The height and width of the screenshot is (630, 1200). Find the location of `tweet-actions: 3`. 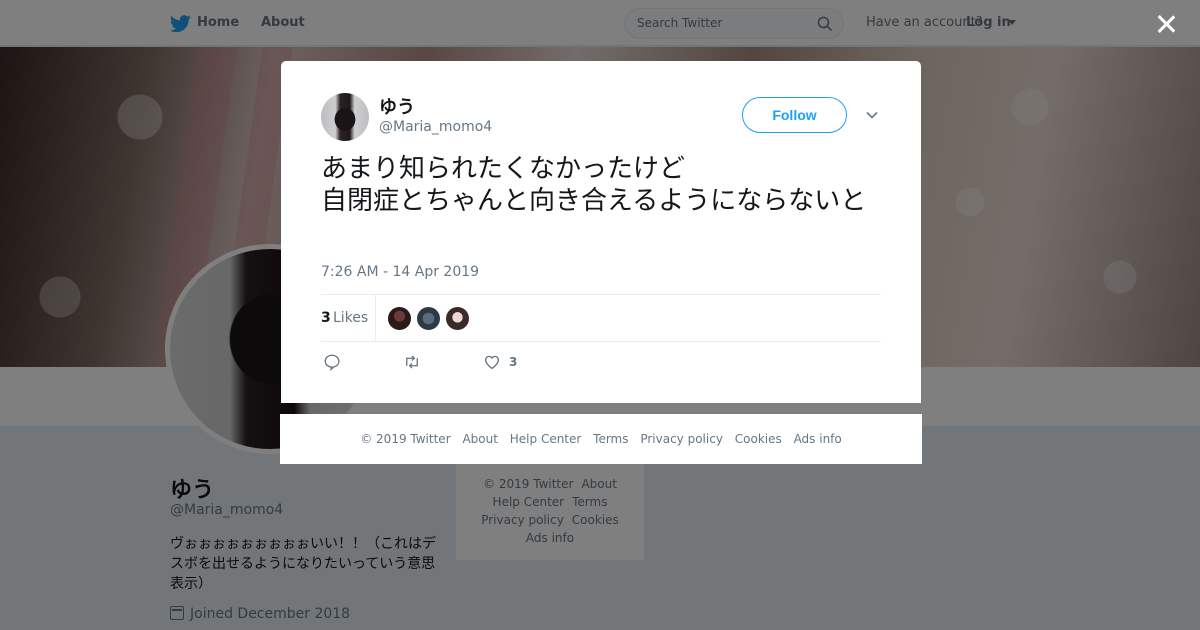

tweet-actions: 3 is located at coordinates (601, 363).